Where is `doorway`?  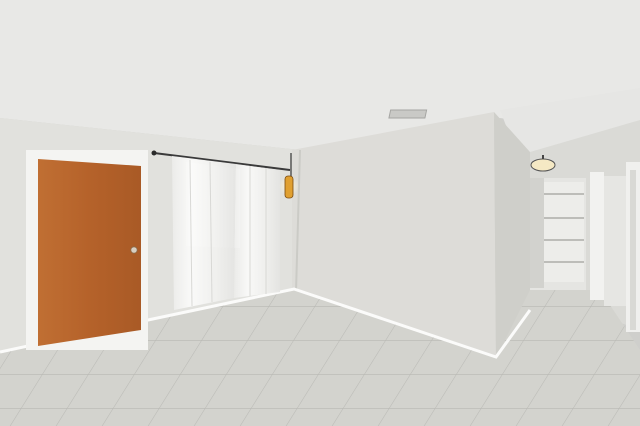 doorway is located at coordinates (615, 241).